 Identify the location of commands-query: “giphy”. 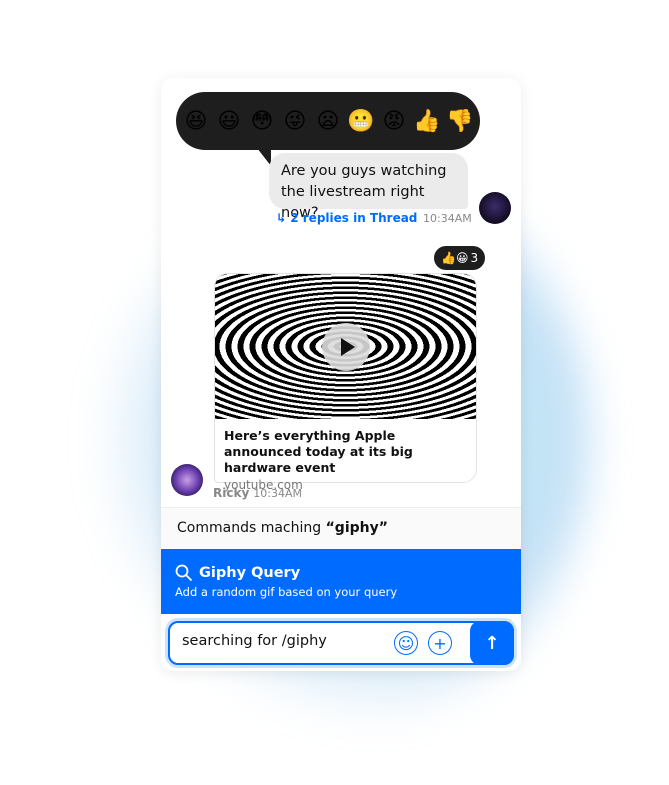
(356, 528).